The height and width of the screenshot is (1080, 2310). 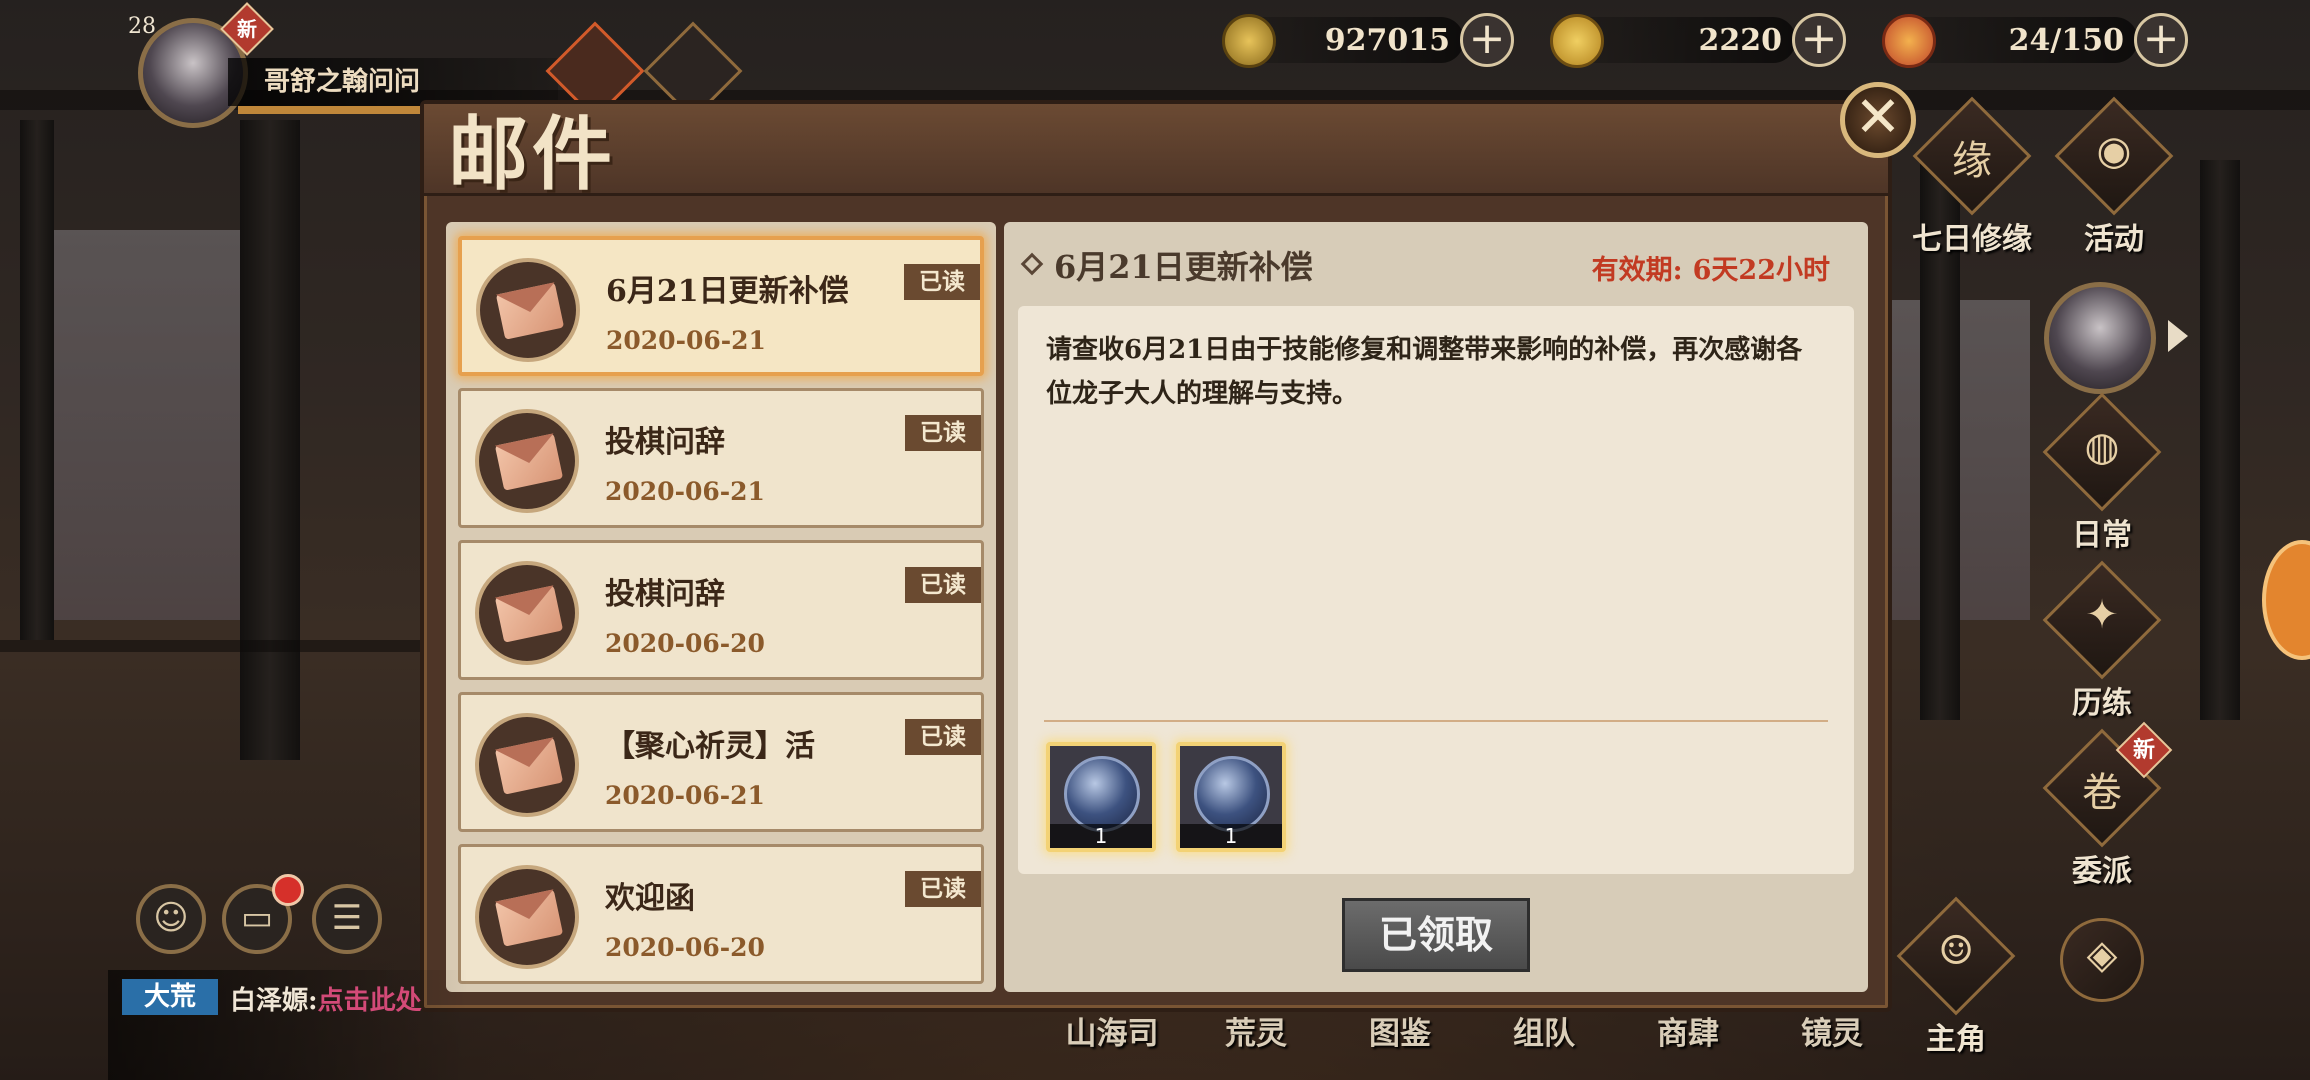 I want to click on chat-channel: 大荒, so click(x=170, y=997).